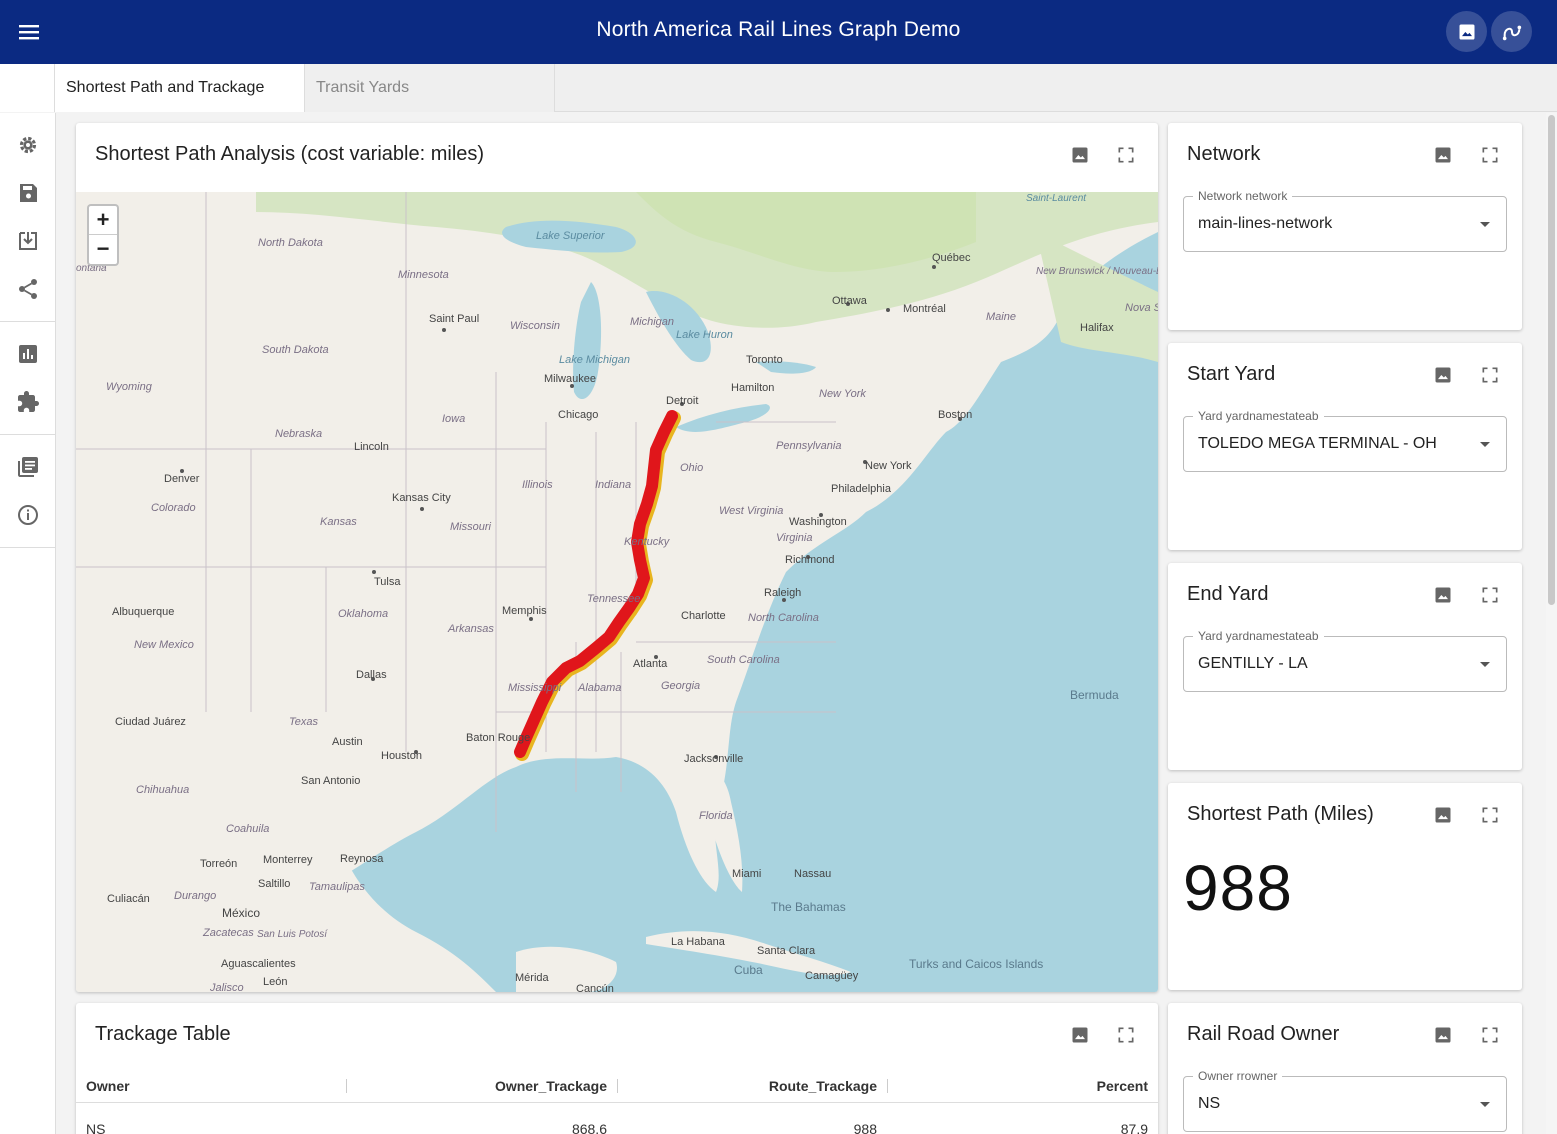  Describe the element at coordinates (1263, 1034) in the screenshot. I see `card-title: Rail Road Owner` at that location.